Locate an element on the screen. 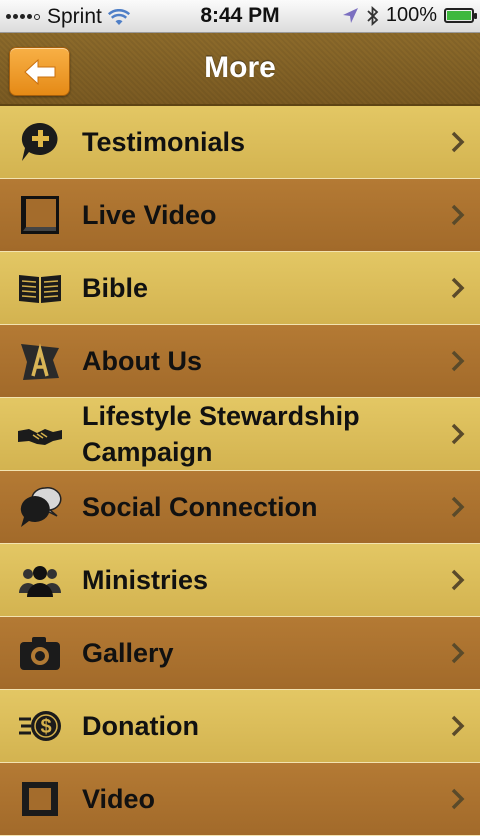  battery-percent: 100% is located at coordinates (411, 15).